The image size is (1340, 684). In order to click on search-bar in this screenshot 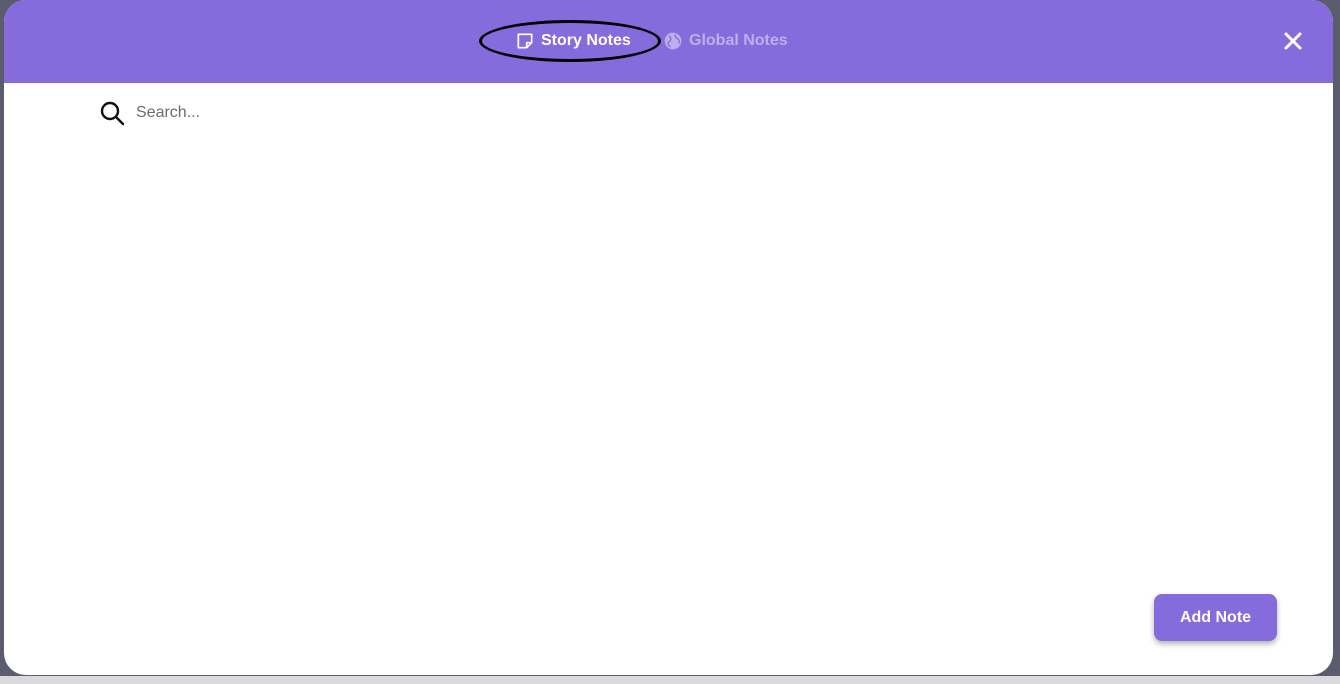, I will do `click(448, 113)`.